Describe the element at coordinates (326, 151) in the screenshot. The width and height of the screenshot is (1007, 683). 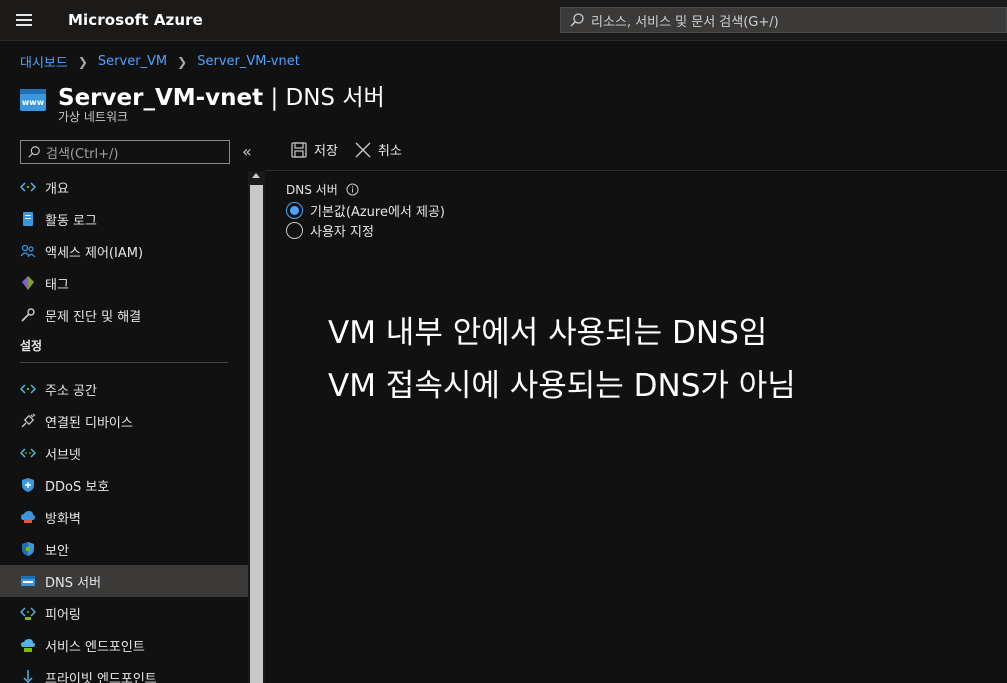
I see `save-label: 저장` at that location.